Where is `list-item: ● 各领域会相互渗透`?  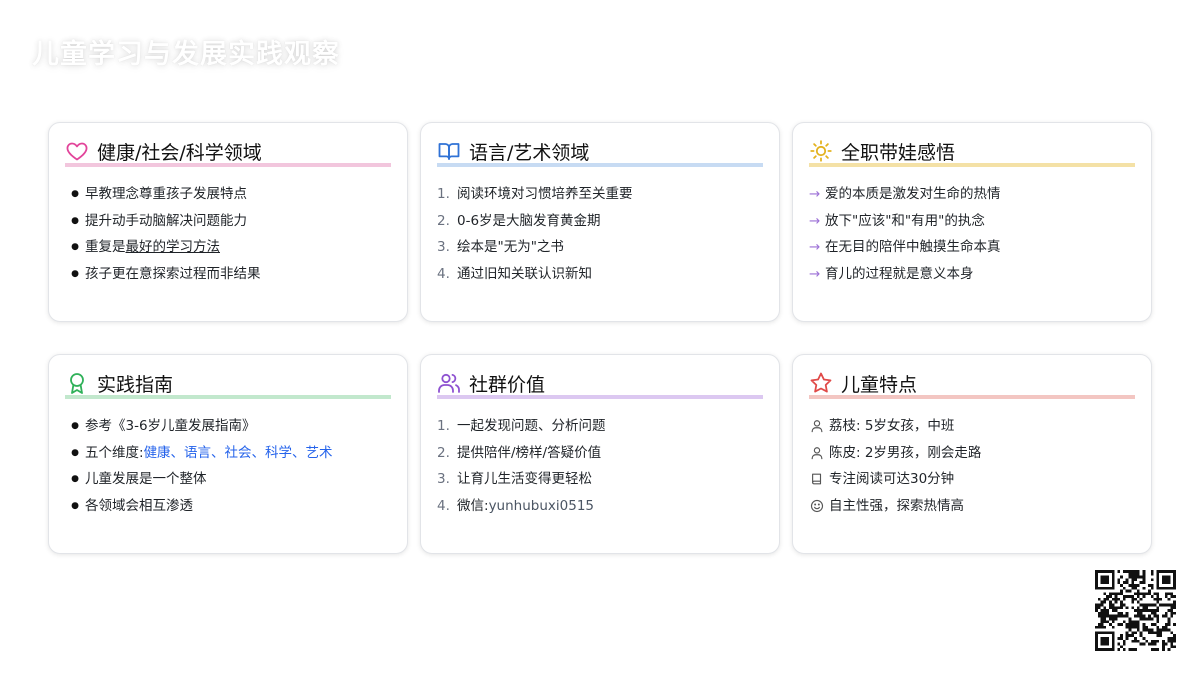
list-item: ● 各领域会相互渗透 is located at coordinates (228, 506).